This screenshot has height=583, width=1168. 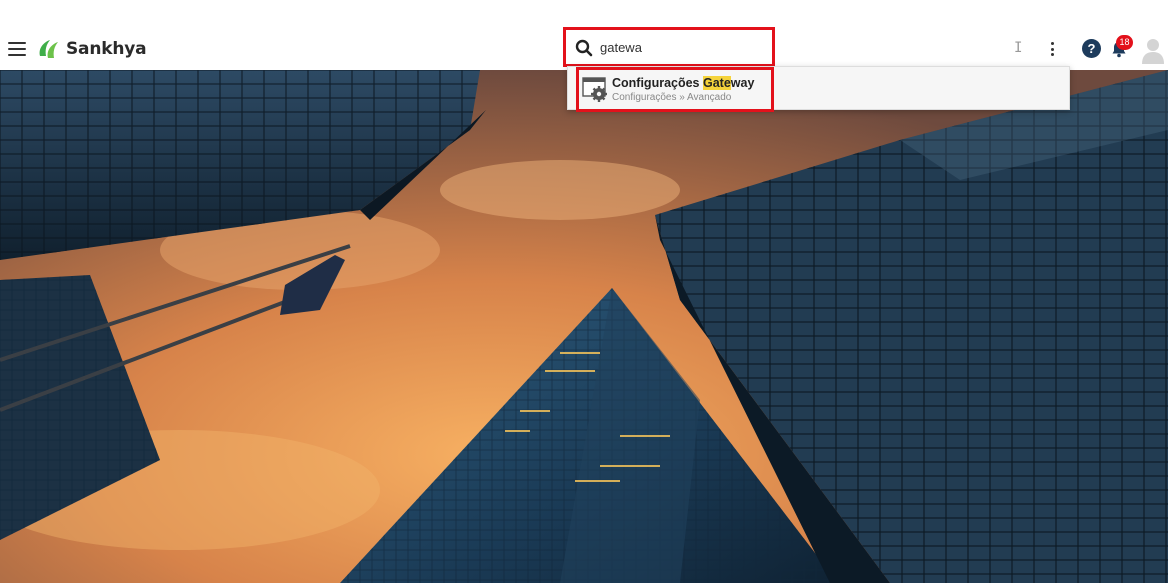 I want to click on logo-mark-icon, so click(x=48, y=49).